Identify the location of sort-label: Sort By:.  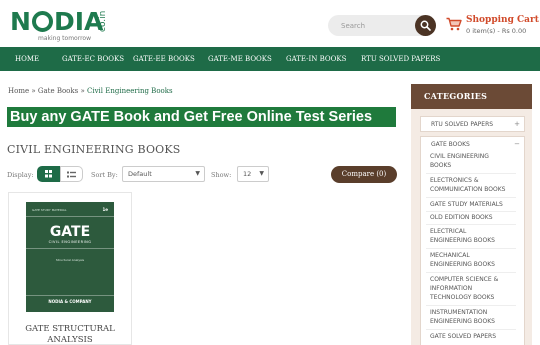
(104, 175).